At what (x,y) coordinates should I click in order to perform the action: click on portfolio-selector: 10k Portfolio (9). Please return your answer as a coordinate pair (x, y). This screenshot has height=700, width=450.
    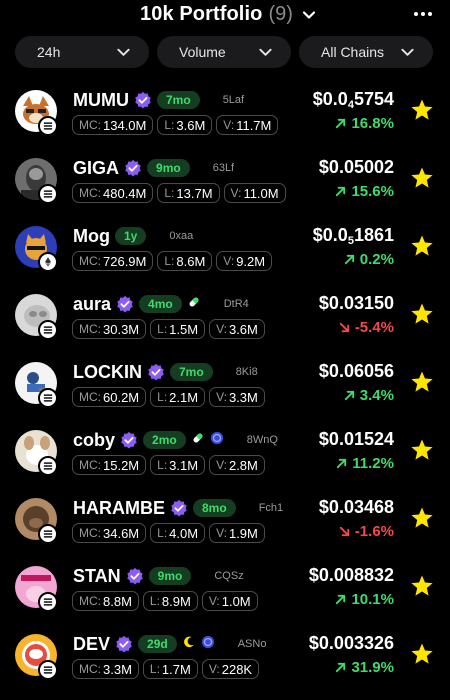
    Looking at the image, I should click on (228, 14).